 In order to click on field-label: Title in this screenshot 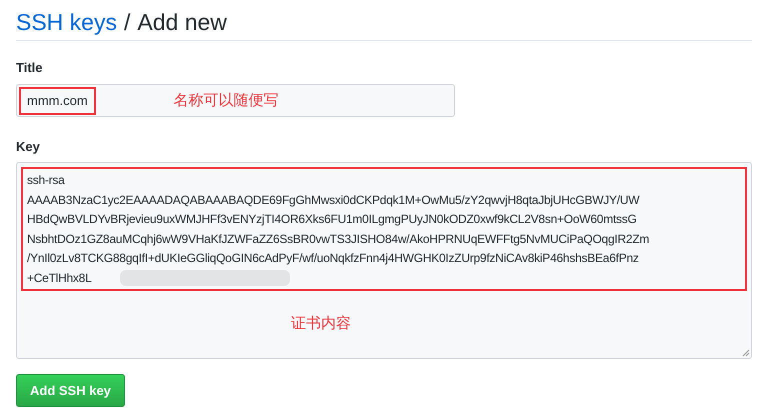, I will do `click(30, 68)`.